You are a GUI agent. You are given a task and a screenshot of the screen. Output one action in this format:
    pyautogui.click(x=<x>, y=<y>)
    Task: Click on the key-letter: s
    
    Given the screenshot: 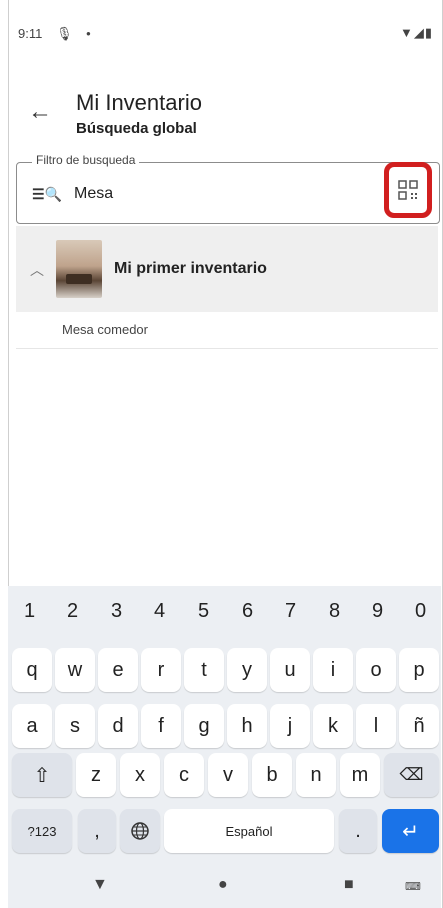 What is the action you would take?
    pyautogui.click(x=75, y=726)
    